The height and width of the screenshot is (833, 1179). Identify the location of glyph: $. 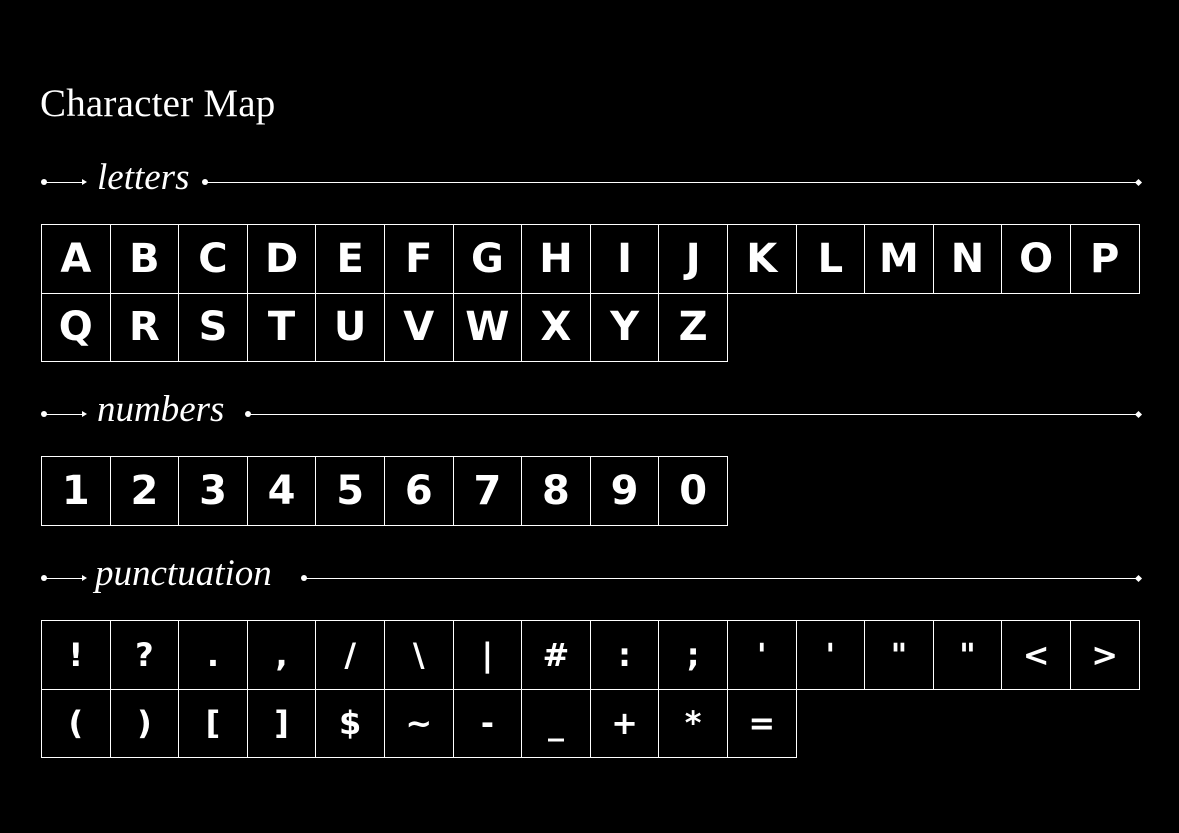
(350, 723).